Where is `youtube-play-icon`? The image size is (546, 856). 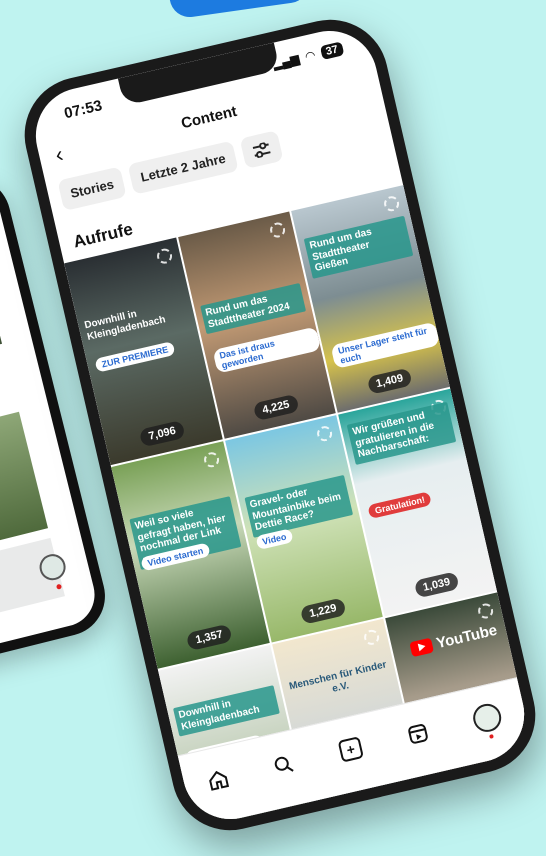 youtube-play-icon is located at coordinates (422, 647).